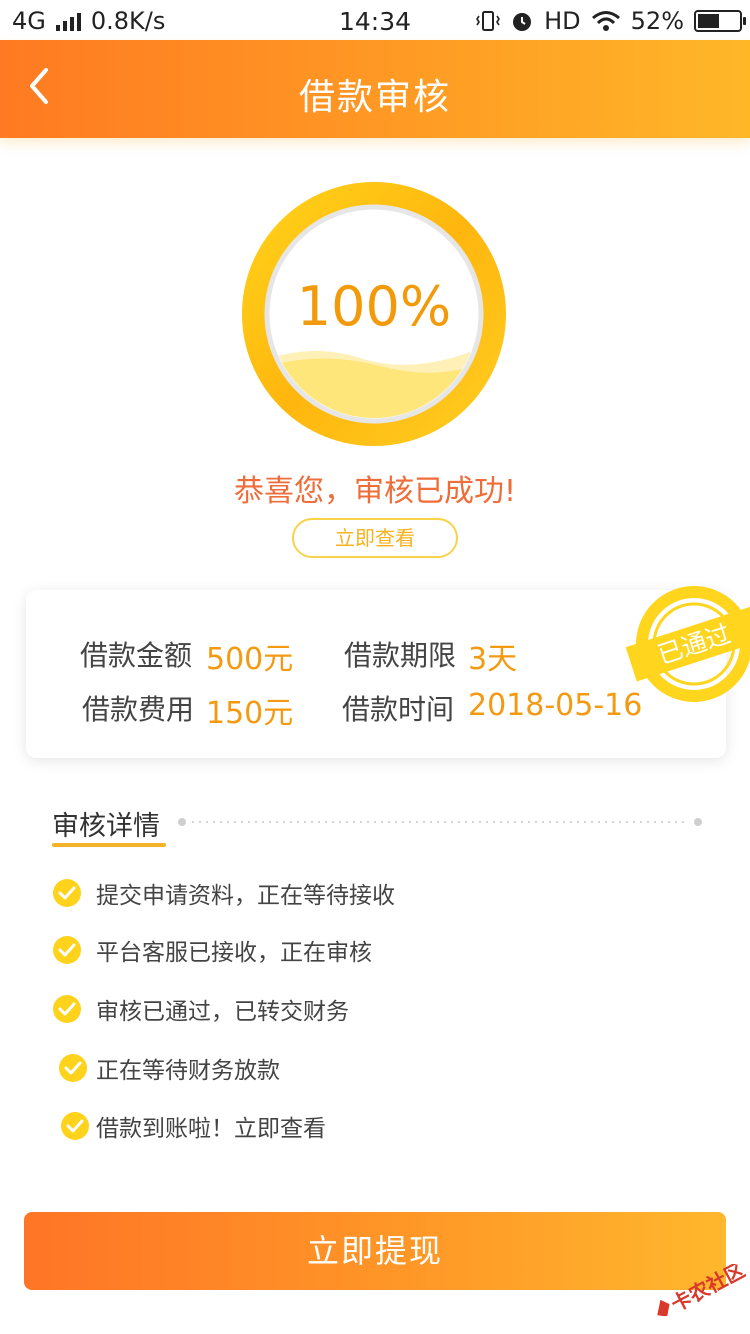  Describe the element at coordinates (708, 21) in the screenshot. I see `battery-fill` at that location.